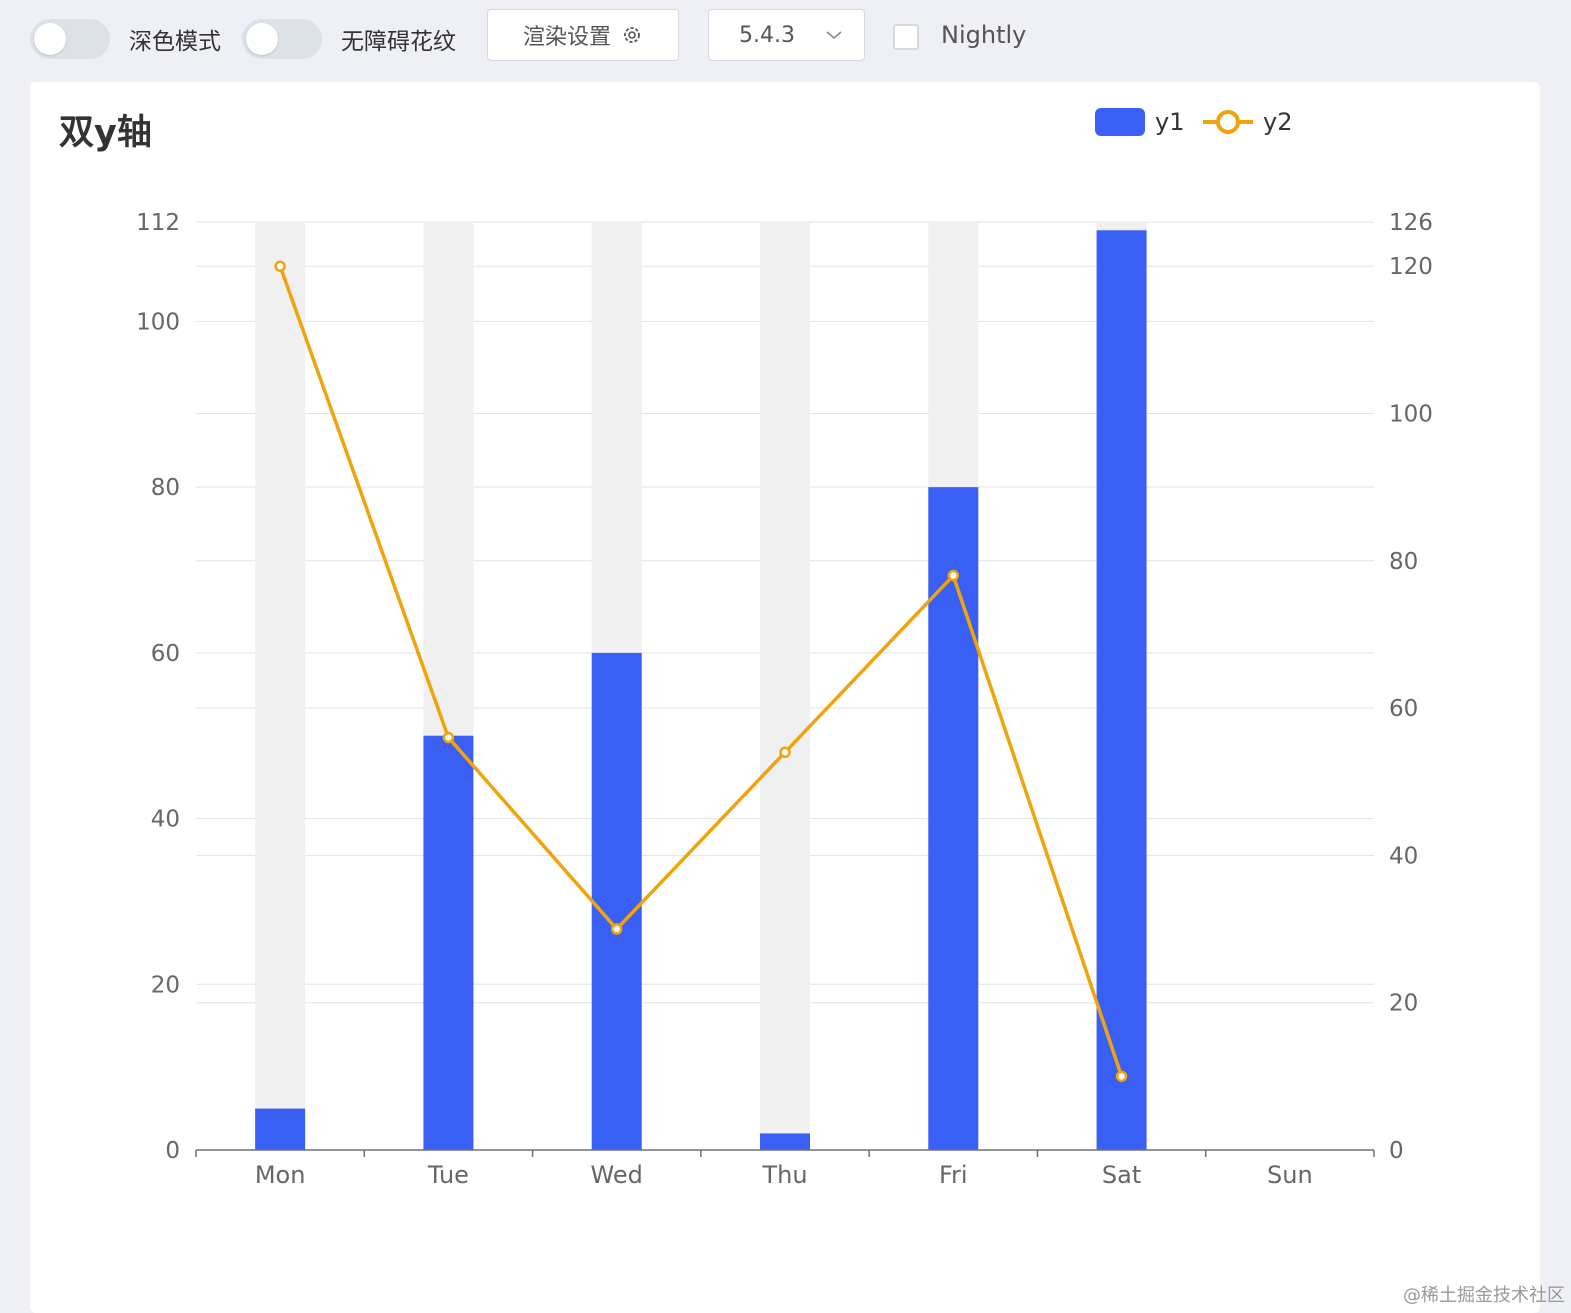 The image size is (1571, 1313). Describe the element at coordinates (165, 654) in the screenshot. I see `y-left-tick-label: 60` at that location.